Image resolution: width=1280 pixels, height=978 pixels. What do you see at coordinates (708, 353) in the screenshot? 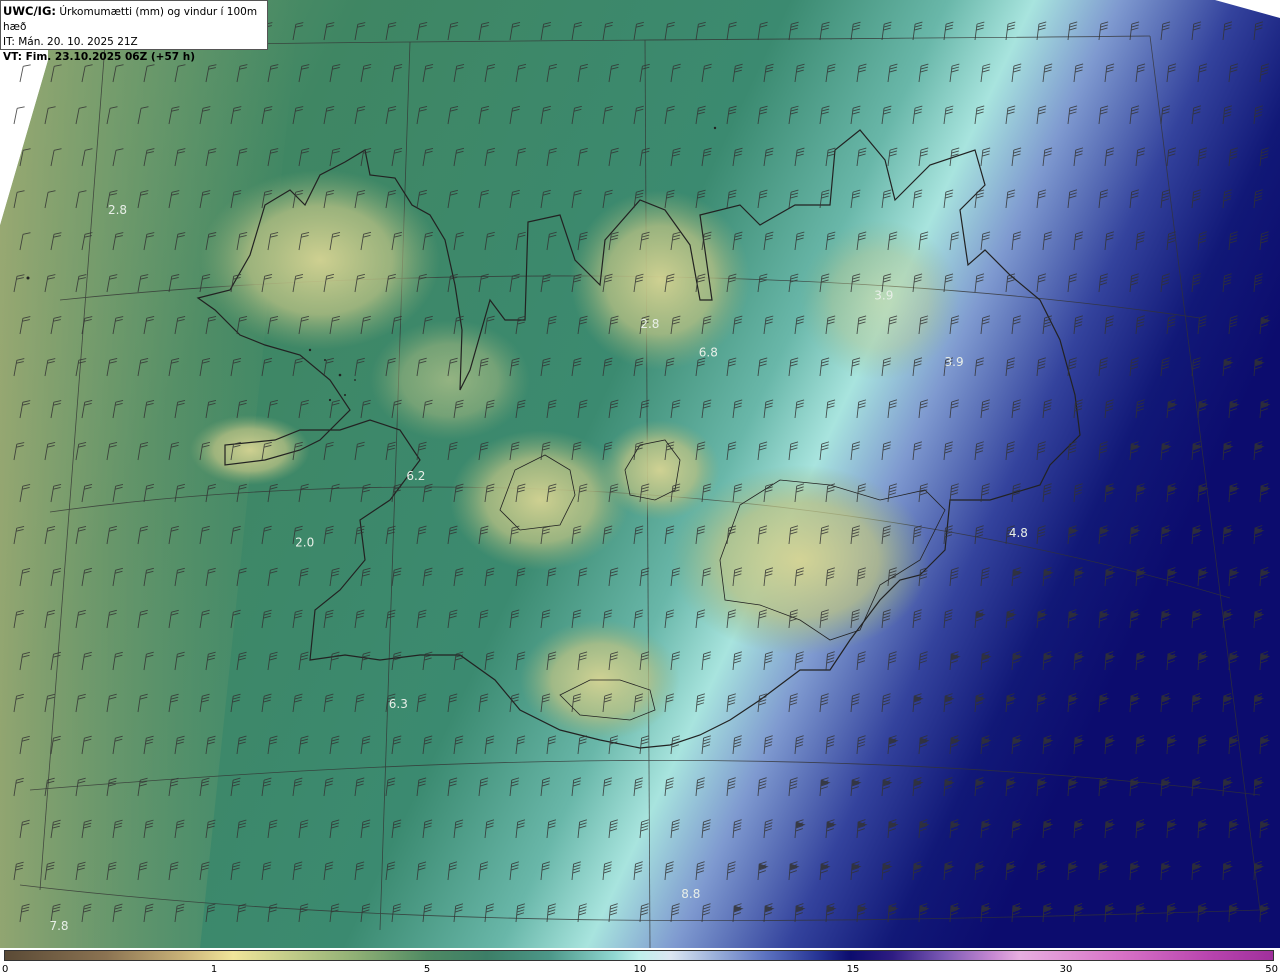
I see `precip-label: 6.8` at bounding box center [708, 353].